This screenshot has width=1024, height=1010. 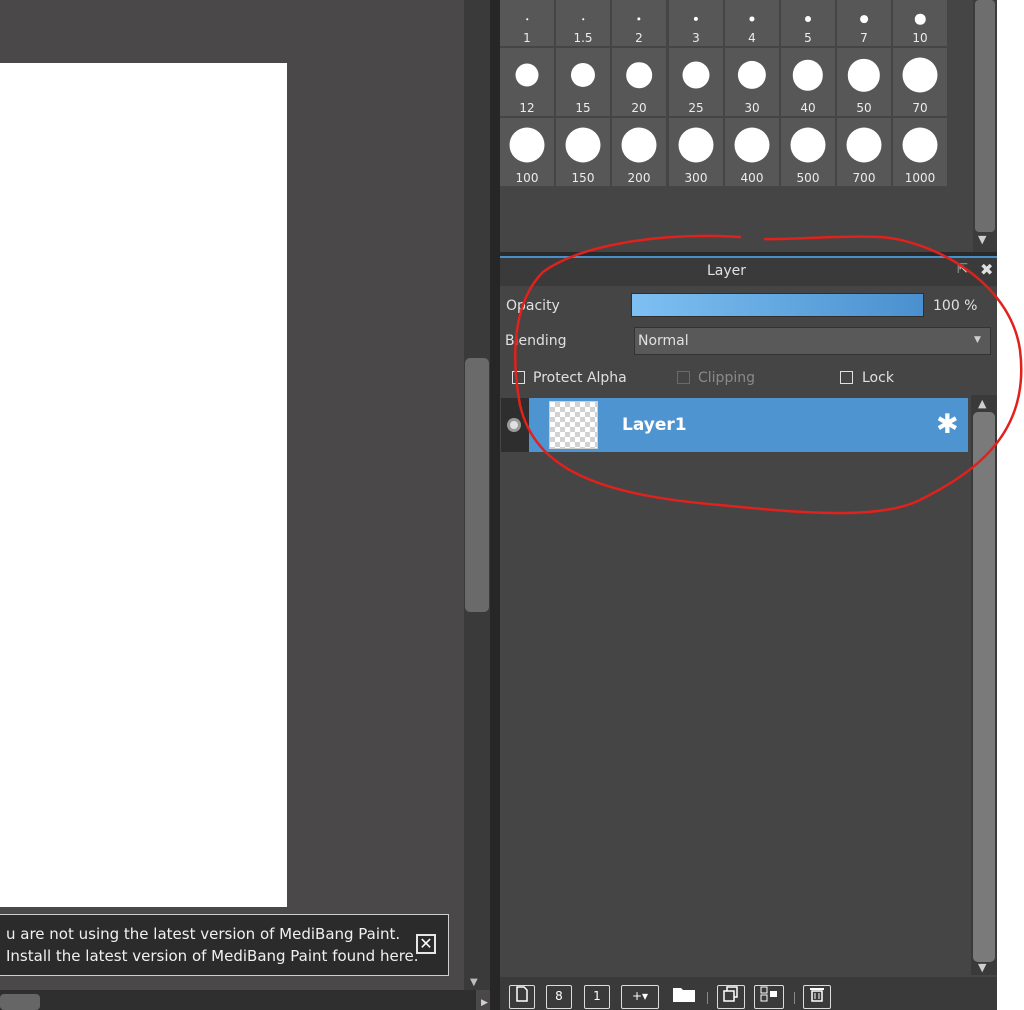 What do you see at coordinates (984, 687) in the screenshot?
I see `layer-list-scroll-thumb` at bounding box center [984, 687].